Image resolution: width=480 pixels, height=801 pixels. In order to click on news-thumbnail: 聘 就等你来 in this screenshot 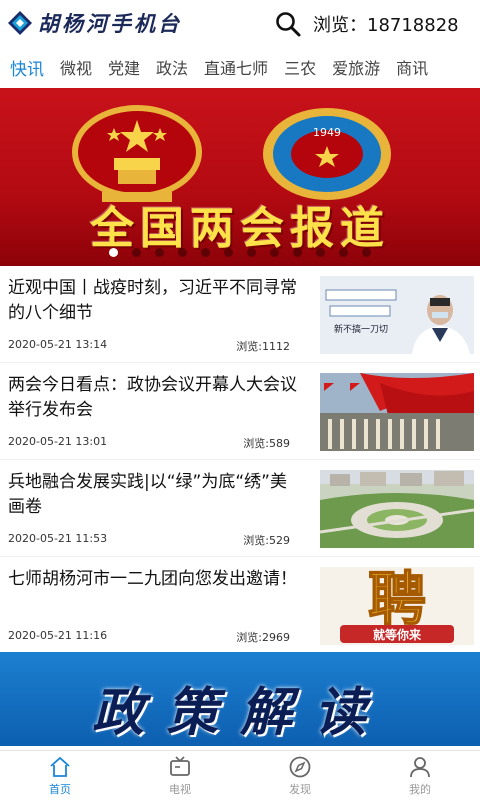, I will do `click(397, 606)`.